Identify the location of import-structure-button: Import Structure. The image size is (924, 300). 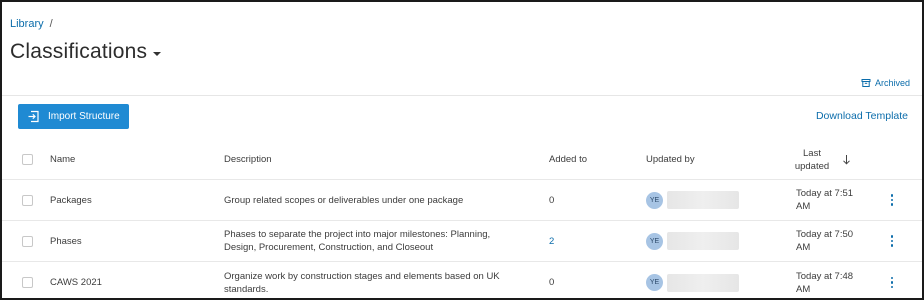
(73, 116).